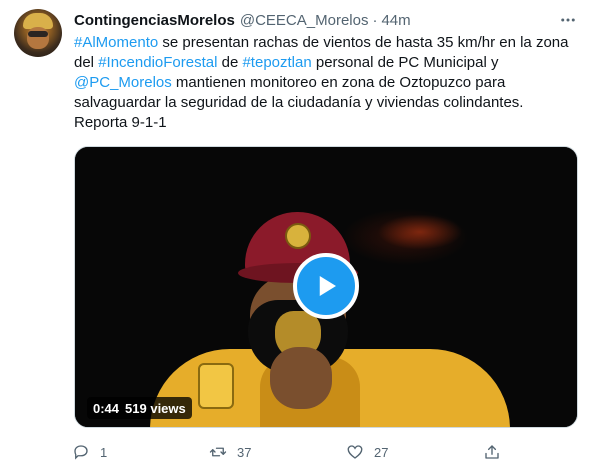 This screenshot has height=468, width=590. I want to click on author-handle: @CEECA_Morelos, so click(304, 20).